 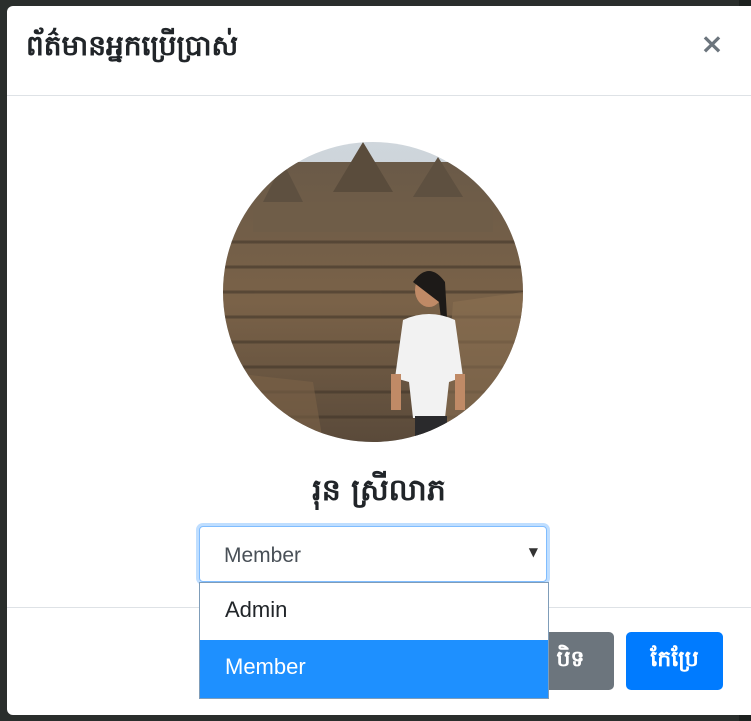 I want to click on modal-header: ព័ត៌មានអ្នកប្រើប្រាស់ ×, so click(x=379, y=51).